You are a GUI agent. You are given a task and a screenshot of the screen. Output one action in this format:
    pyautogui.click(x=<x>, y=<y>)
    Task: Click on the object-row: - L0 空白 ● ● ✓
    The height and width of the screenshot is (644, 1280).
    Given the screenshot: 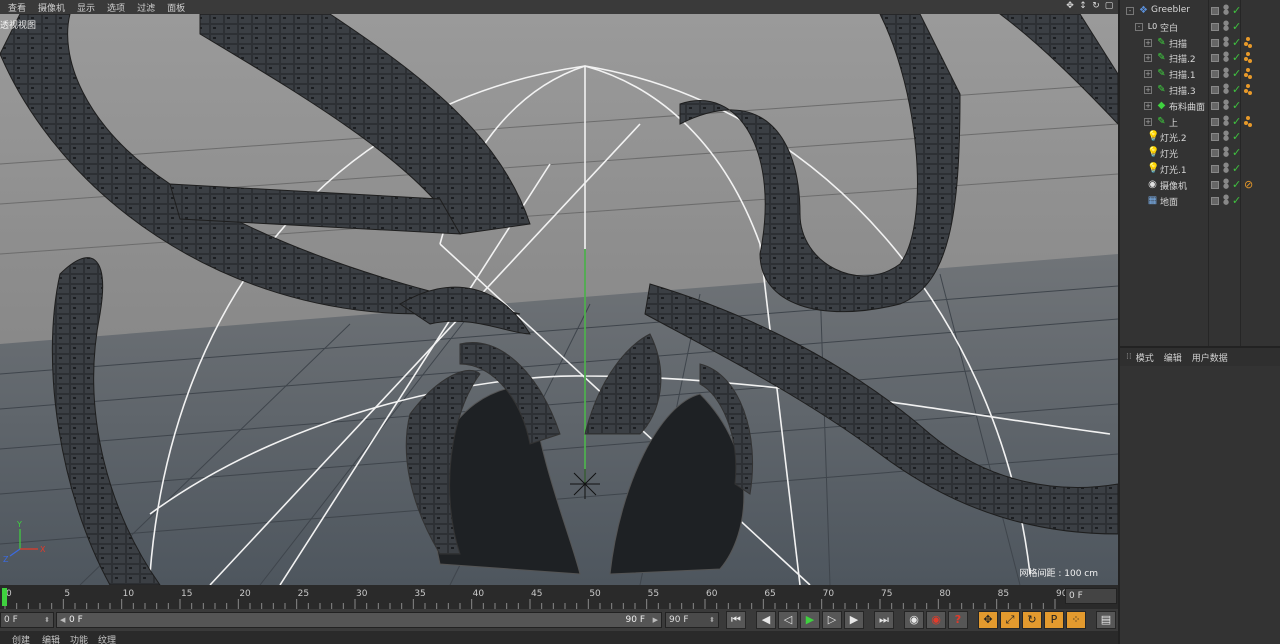 What is the action you would take?
    pyautogui.click(x=1200, y=27)
    